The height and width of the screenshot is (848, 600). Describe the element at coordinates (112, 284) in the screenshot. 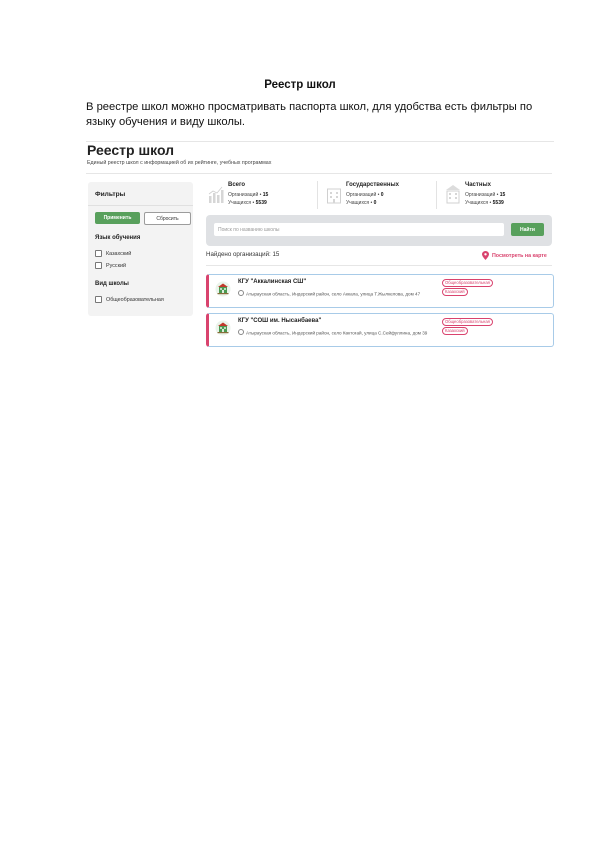

I see `school-type-section-title: Вид школы` at that location.